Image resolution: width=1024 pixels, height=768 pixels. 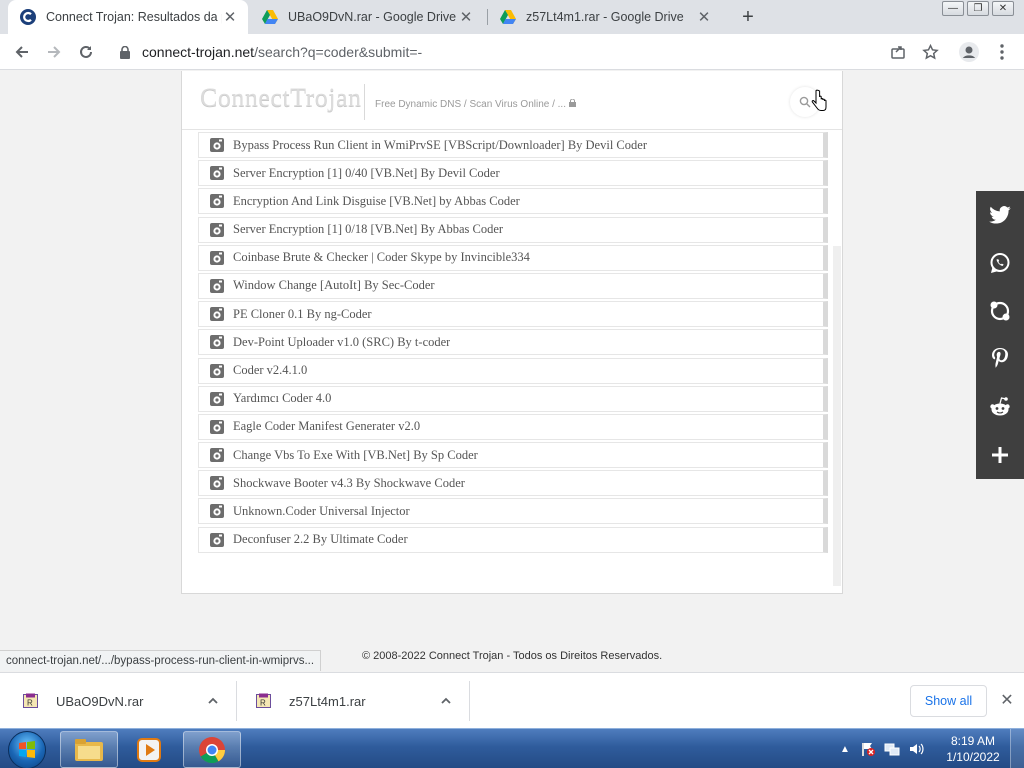 I want to click on twitter-icon, so click(x=1000, y=215).